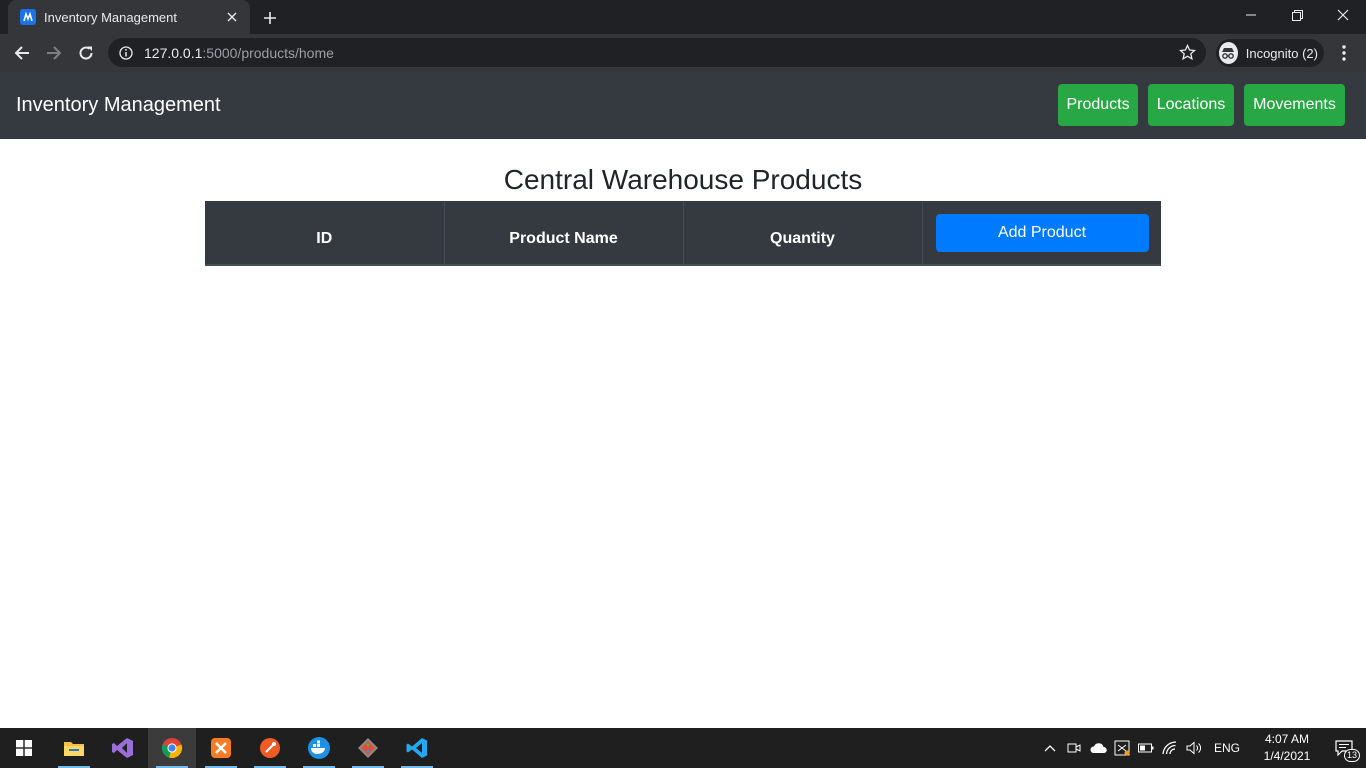  What do you see at coordinates (1287, 748) in the screenshot?
I see `taskbar-clock: 4:07 AM 1/4/2021` at bounding box center [1287, 748].